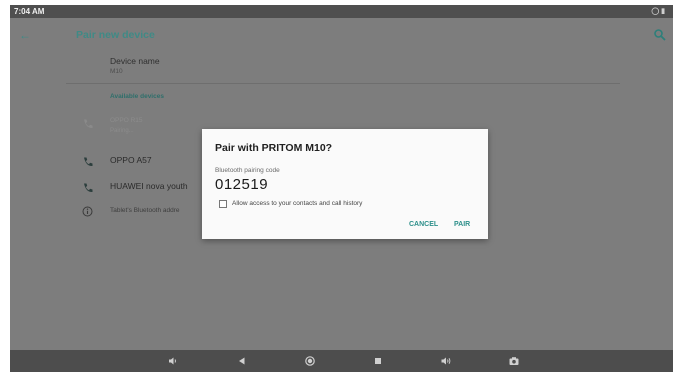 The height and width of the screenshot is (372, 683). Describe the element at coordinates (514, 361) in the screenshot. I see `camera-icon` at that location.